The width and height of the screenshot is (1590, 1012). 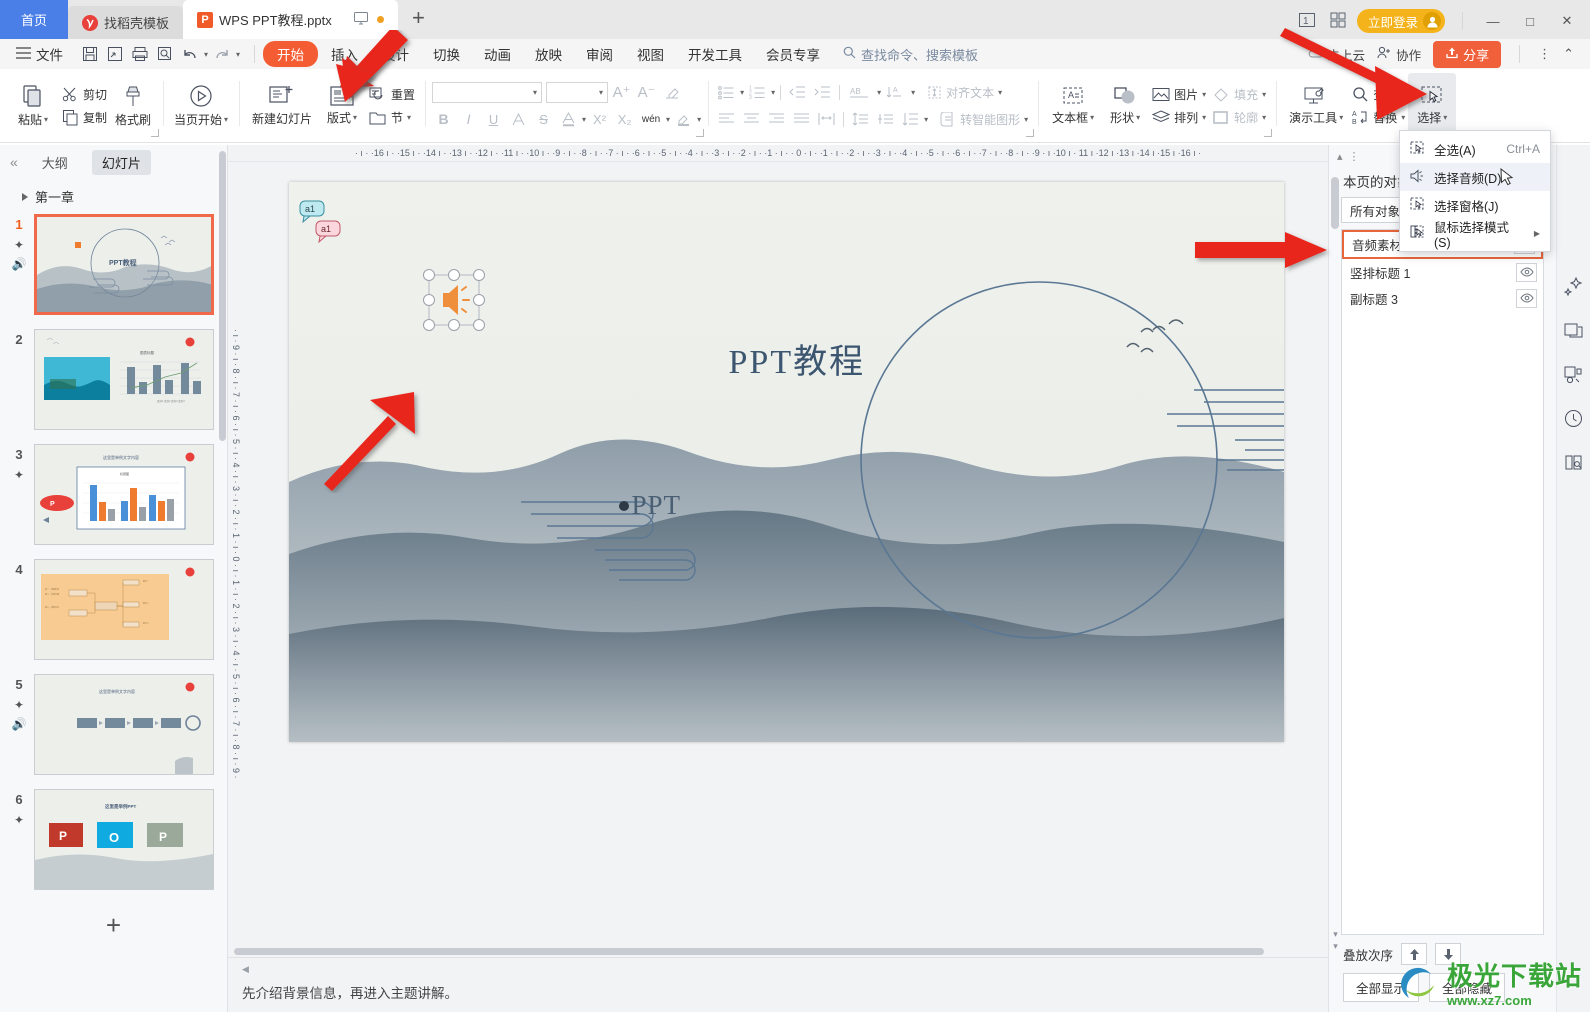 I want to click on line-height-dropdown-icon: ▾, so click(x=926, y=119).